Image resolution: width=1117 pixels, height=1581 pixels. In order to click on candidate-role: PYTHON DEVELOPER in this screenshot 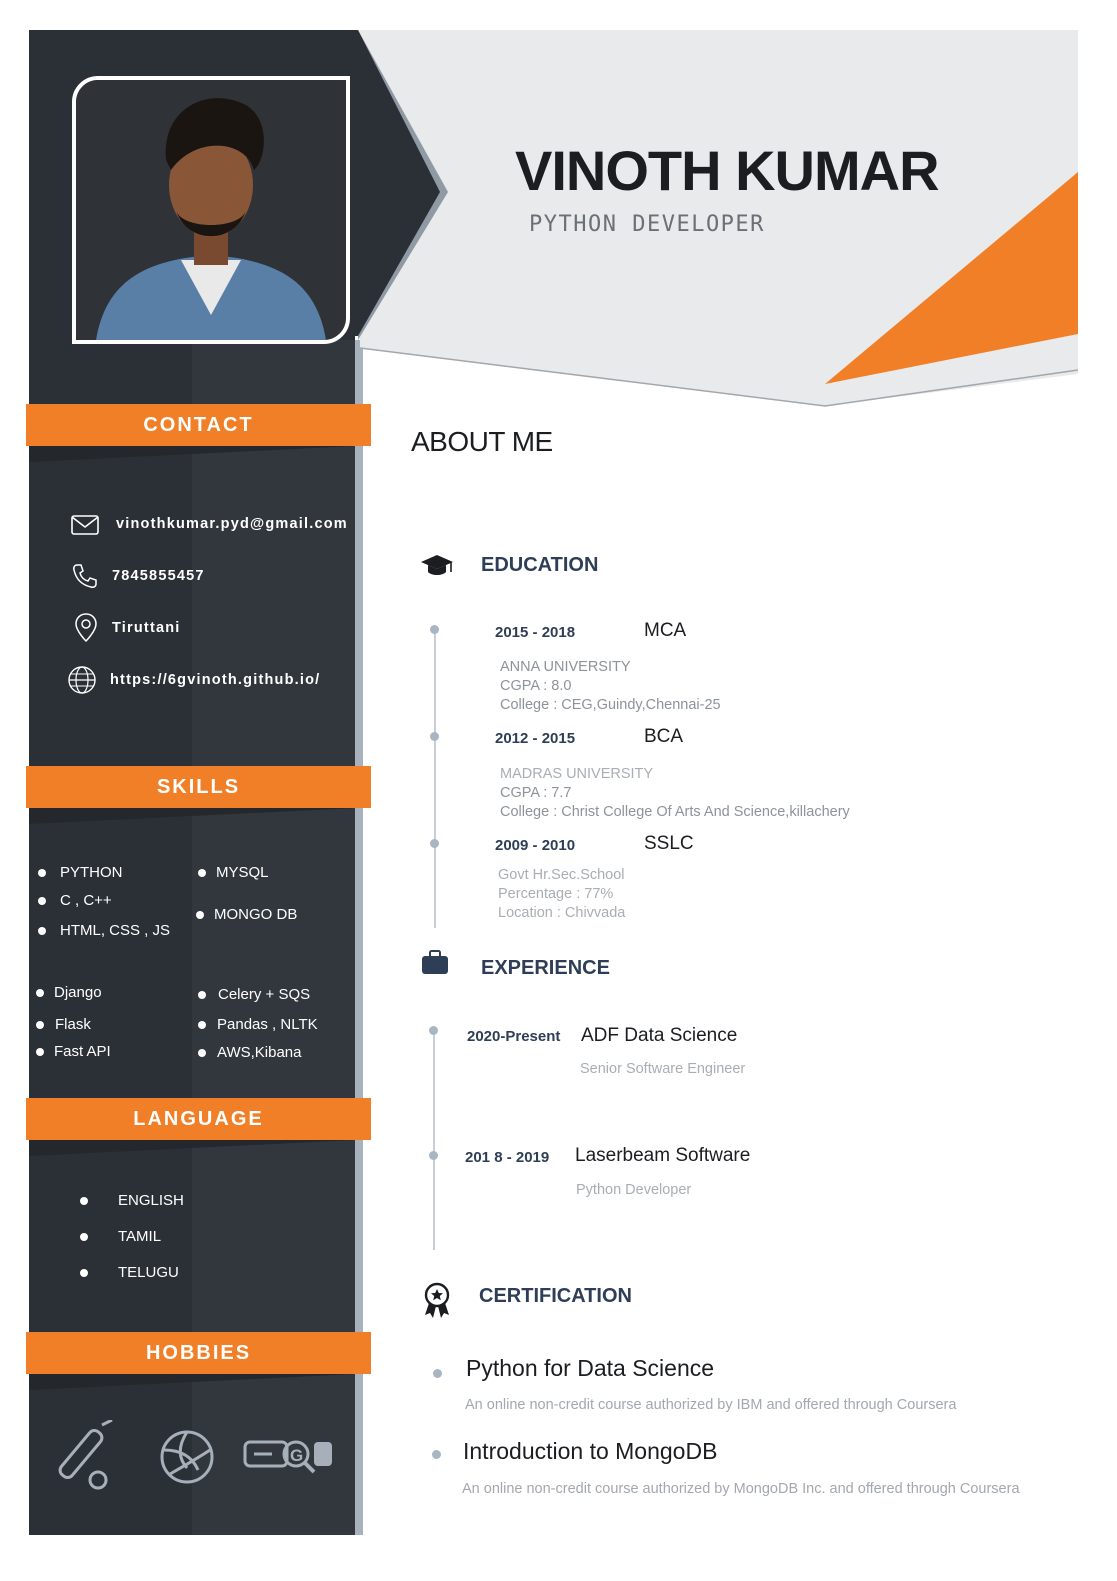, I will do `click(647, 224)`.